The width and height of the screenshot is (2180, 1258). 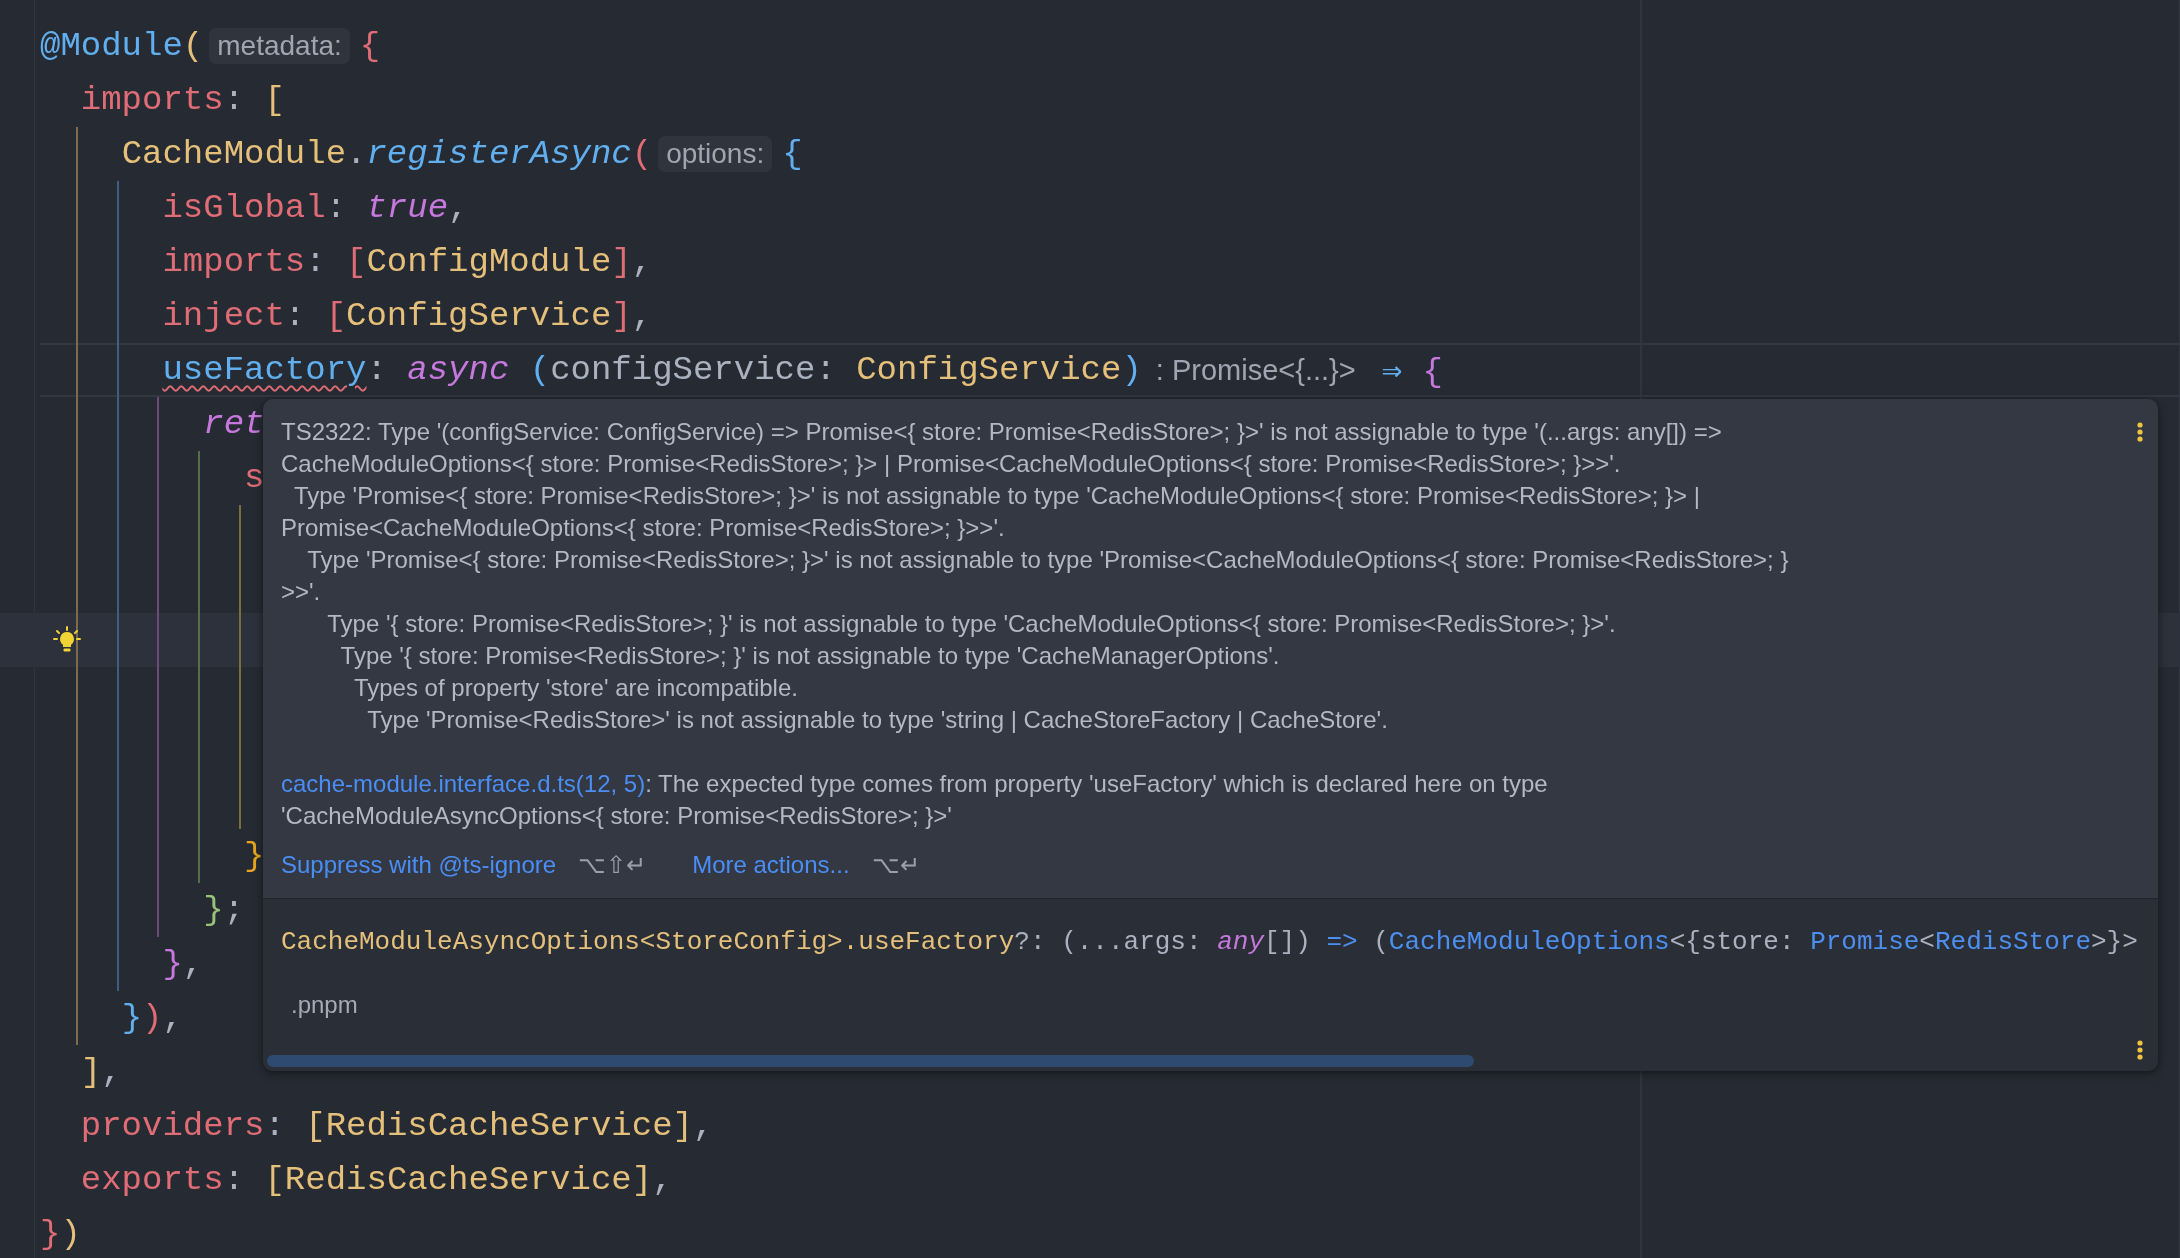 I want to click on code-text: s, so click(x=254, y=478).